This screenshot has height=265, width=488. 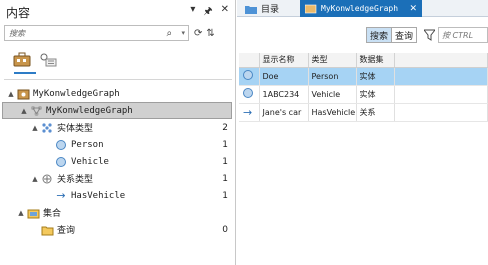 What do you see at coordinates (118, 229) in the screenshot?
I see `tree-item-queries: 查询 0` at bounding box center [118, 229].